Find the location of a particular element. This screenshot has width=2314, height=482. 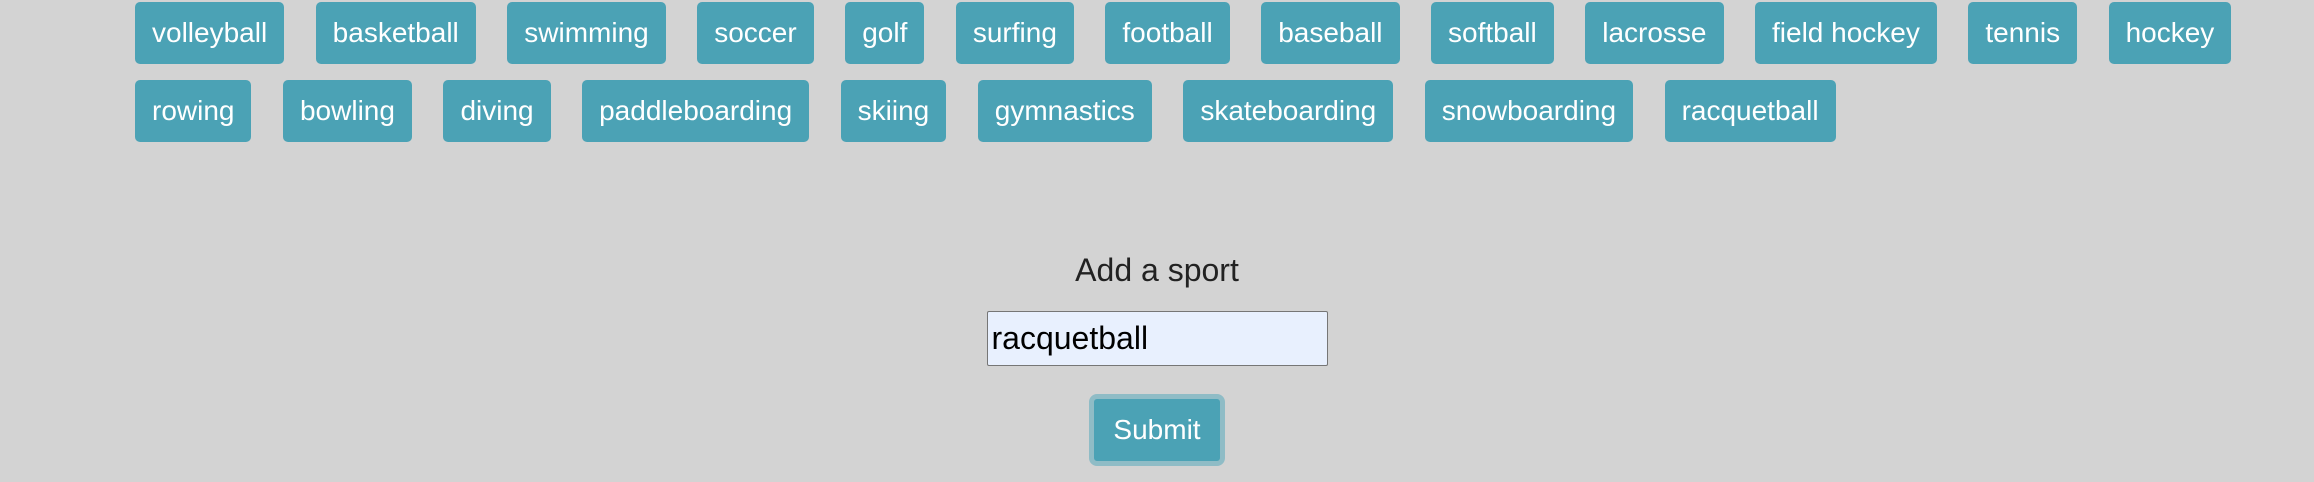

sport-tag: rowing is located at coordinates (193, 111).